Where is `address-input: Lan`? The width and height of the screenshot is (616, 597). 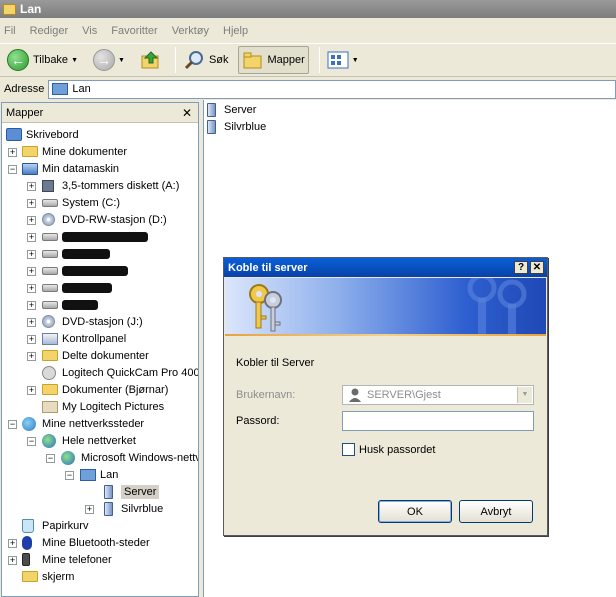 address-input: Lan is located at coordinates (332, 89).